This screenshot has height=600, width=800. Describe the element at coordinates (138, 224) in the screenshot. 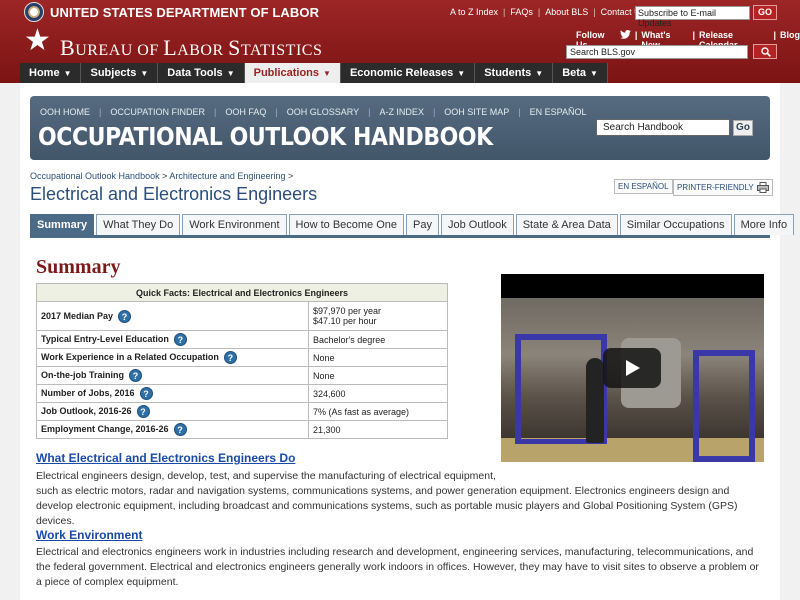

I see `tab-what-they-do: What They Do` at that location.